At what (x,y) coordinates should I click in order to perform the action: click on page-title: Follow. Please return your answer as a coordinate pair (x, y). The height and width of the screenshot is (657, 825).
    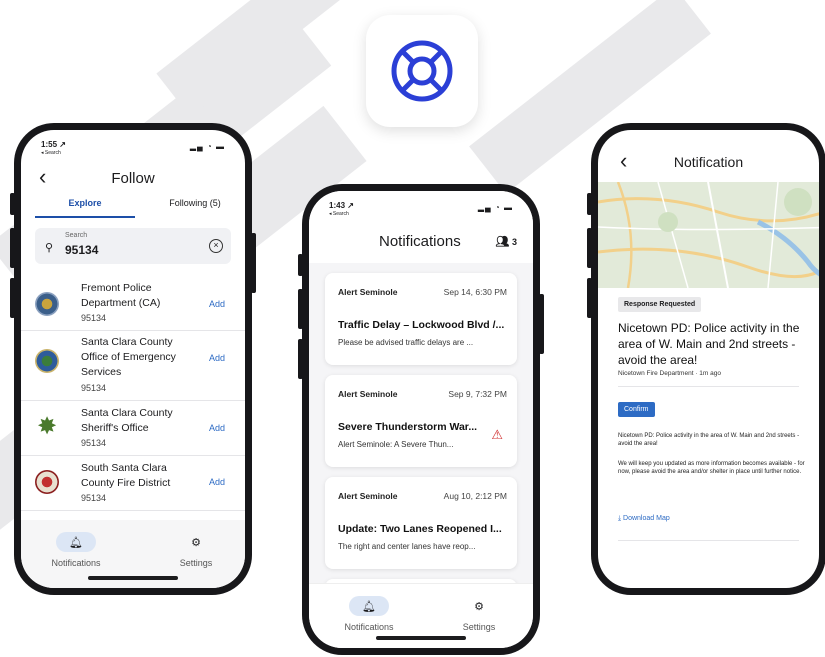
    Looking at the image, I should click on (133, 178).